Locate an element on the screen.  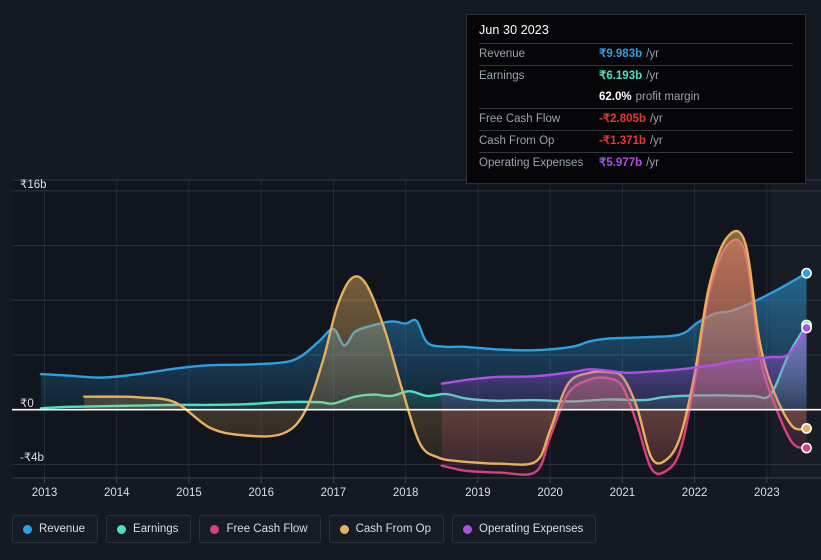
legend-item-free-cash-flow: Free Cash Flow is located at coordinates (260, 529).